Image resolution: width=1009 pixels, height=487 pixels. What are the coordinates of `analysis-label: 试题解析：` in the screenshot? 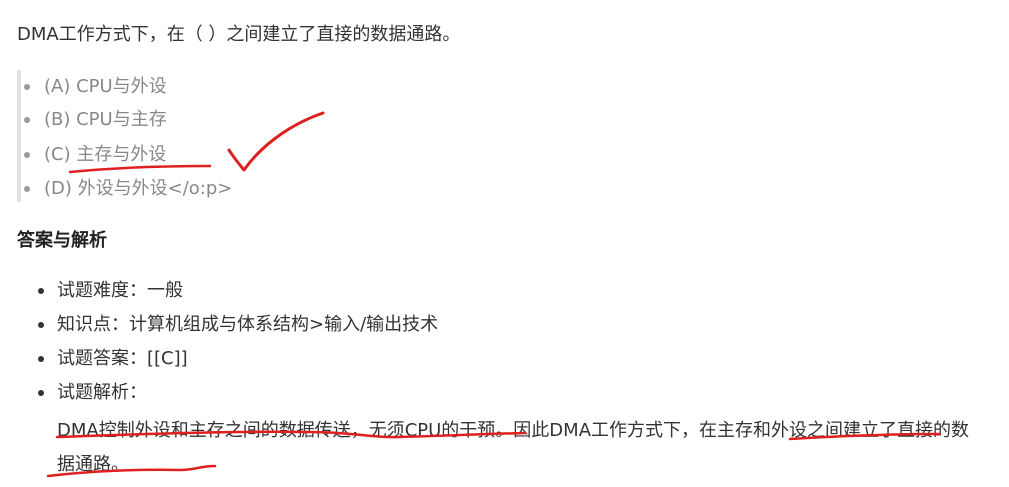 It's located at (102, 392).